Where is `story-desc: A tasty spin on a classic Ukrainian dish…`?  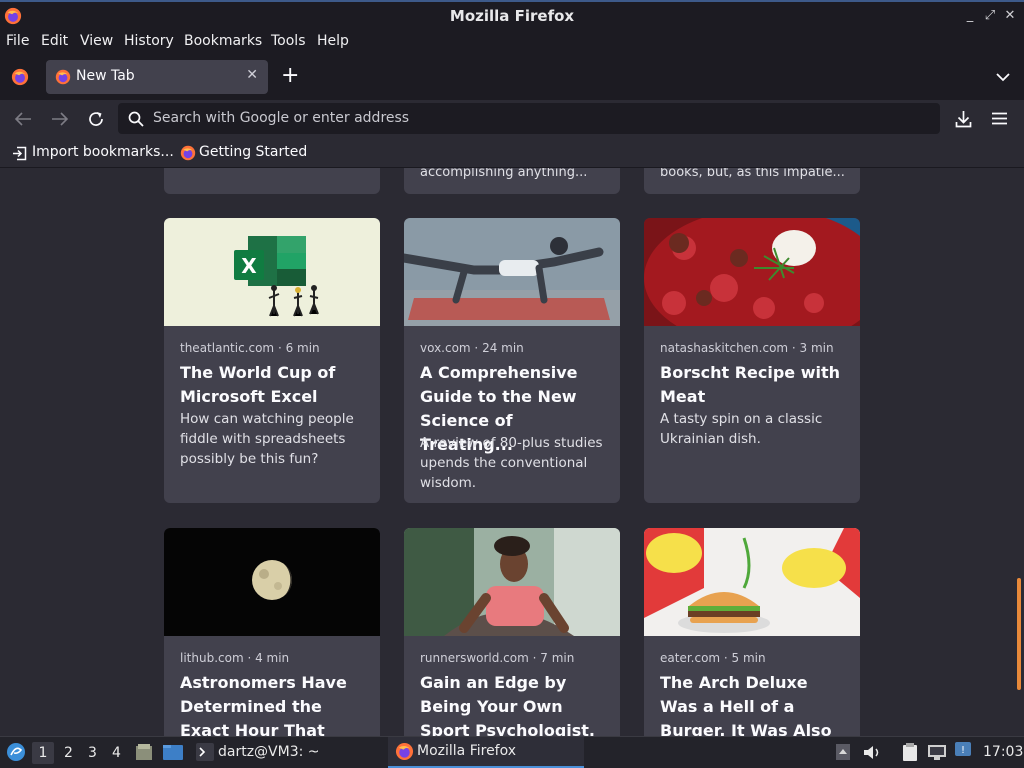
story-desc: A tasty spin on a classic Ukrainian dish… is located at coordinates (741, 429).